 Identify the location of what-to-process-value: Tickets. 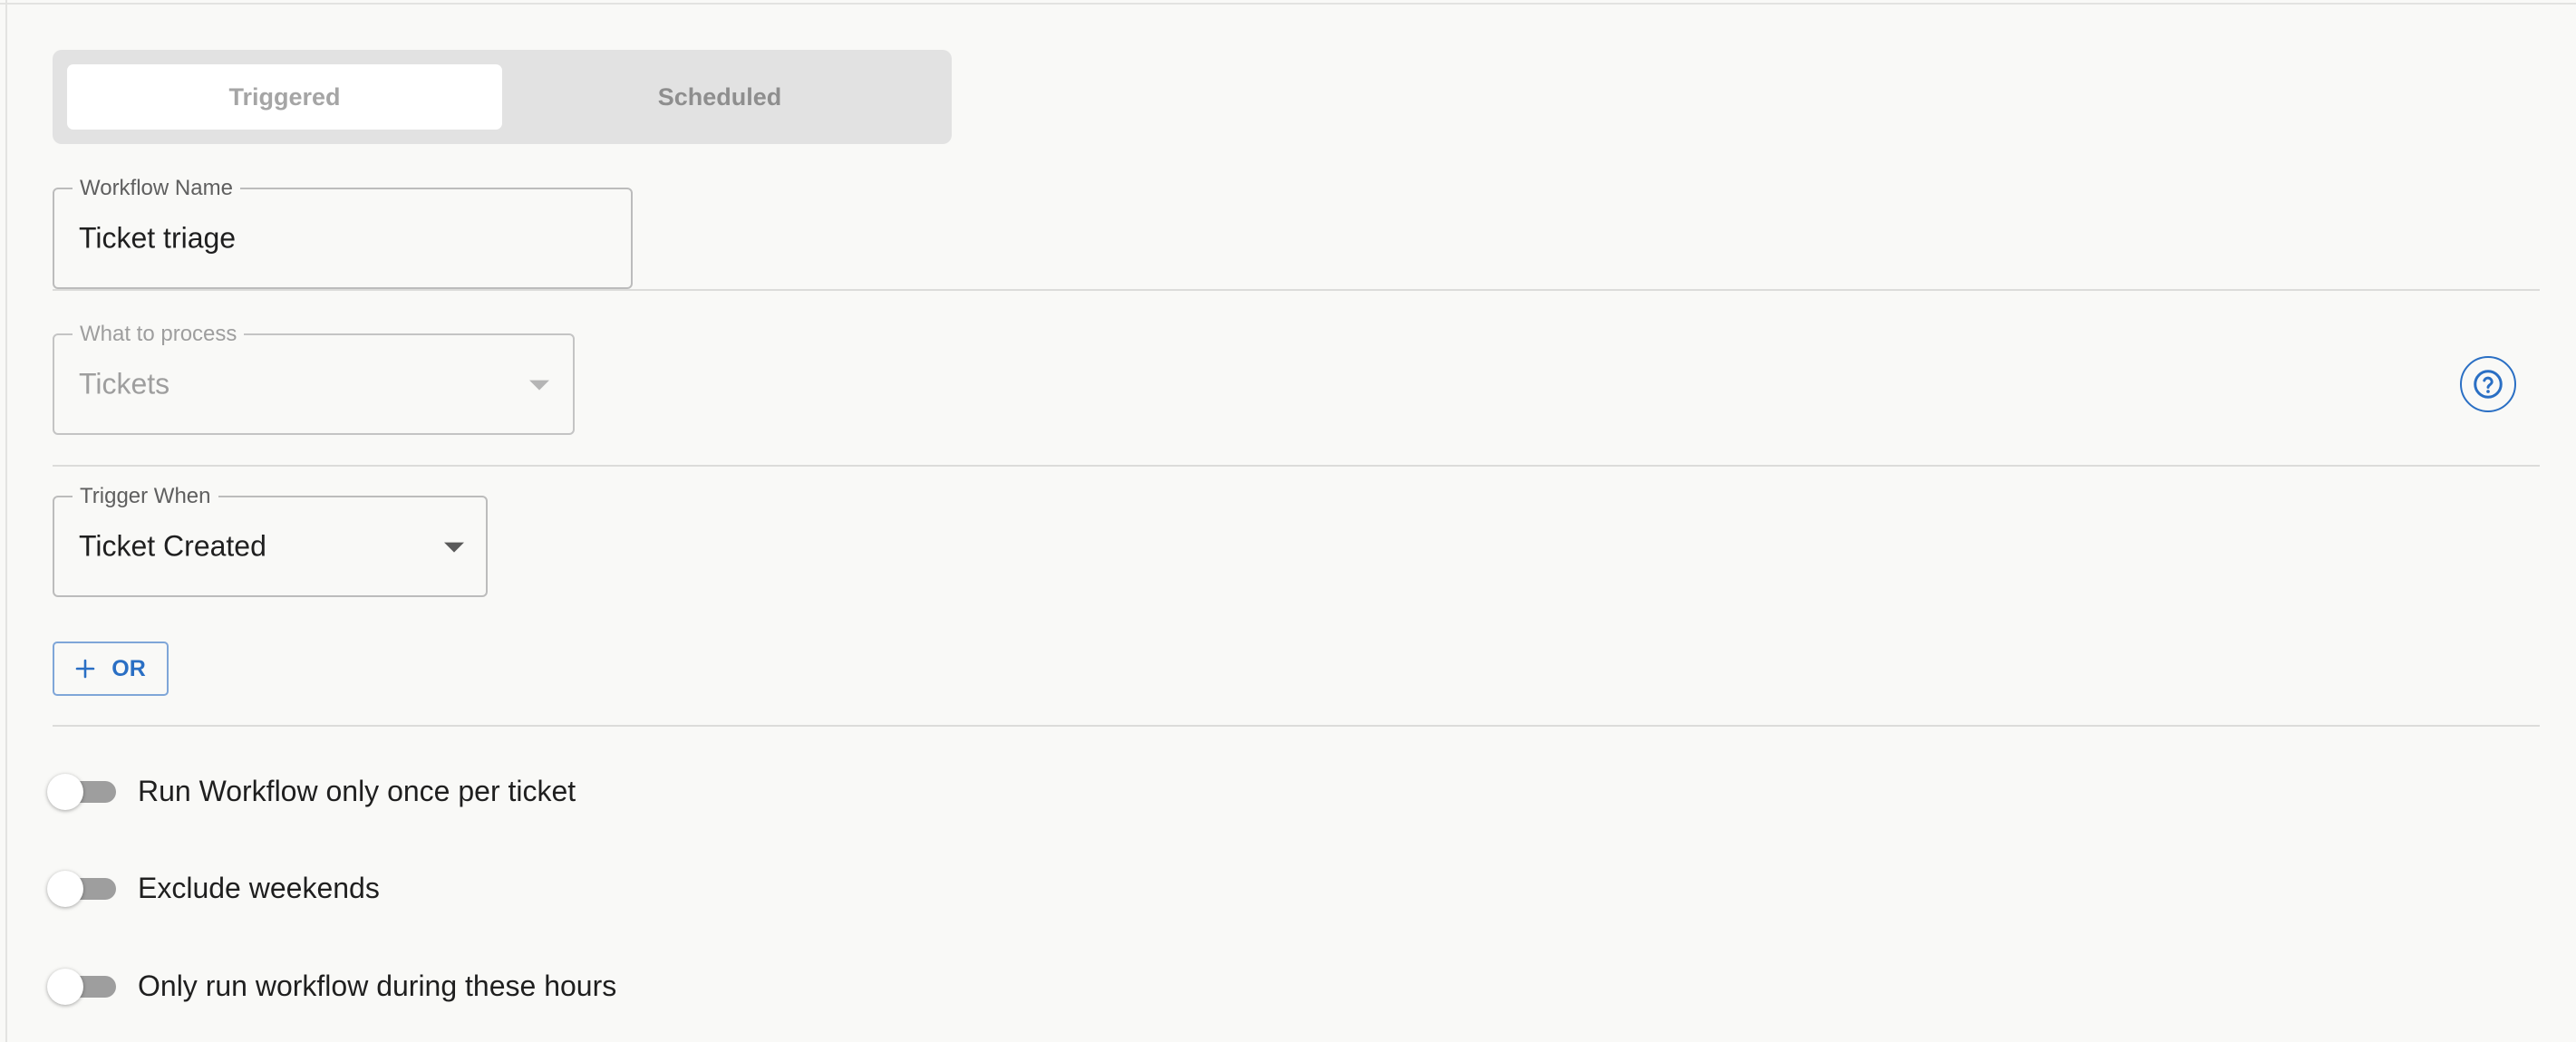
(124, 383).